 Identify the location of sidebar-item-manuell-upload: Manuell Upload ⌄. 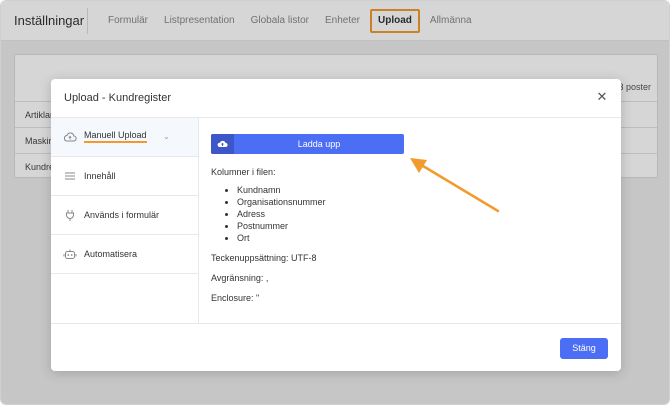
(124, 137).